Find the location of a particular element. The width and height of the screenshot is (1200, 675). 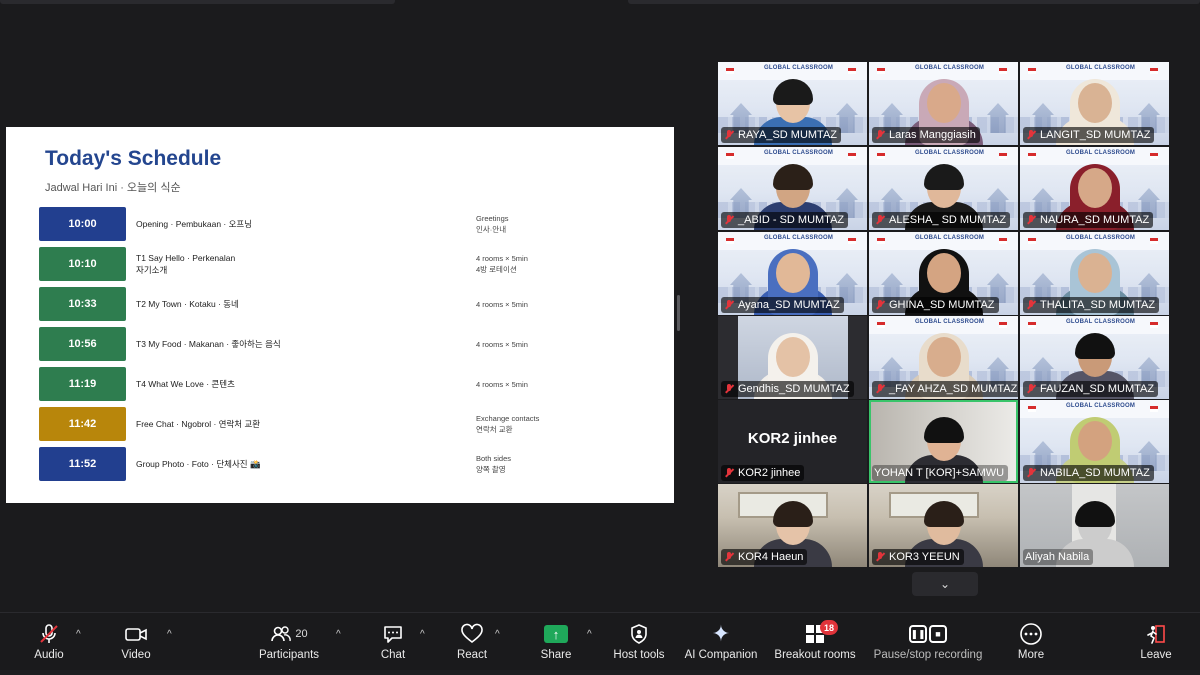

participant-tile: GLOBAL CLASSROOM RAYA_SD MUMTAZ is located at coordinates (792, 103).